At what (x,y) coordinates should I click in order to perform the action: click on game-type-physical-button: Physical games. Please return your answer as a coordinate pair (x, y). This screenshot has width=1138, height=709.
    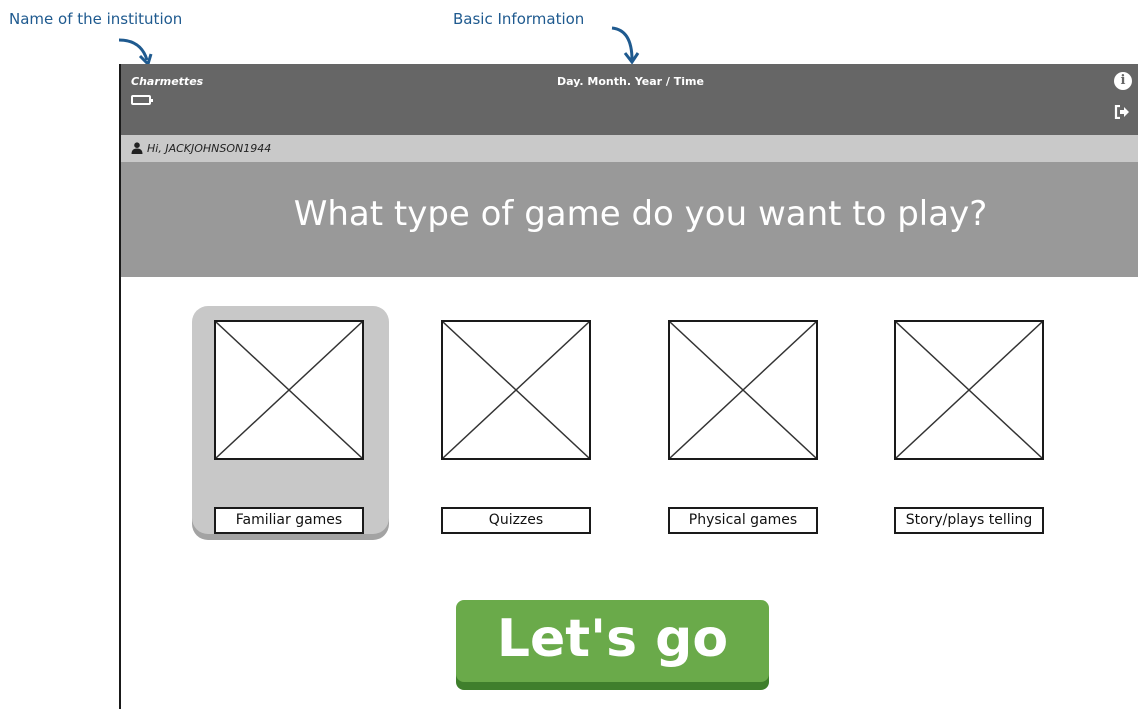
    Looking at the image, I should click on (743, 520).